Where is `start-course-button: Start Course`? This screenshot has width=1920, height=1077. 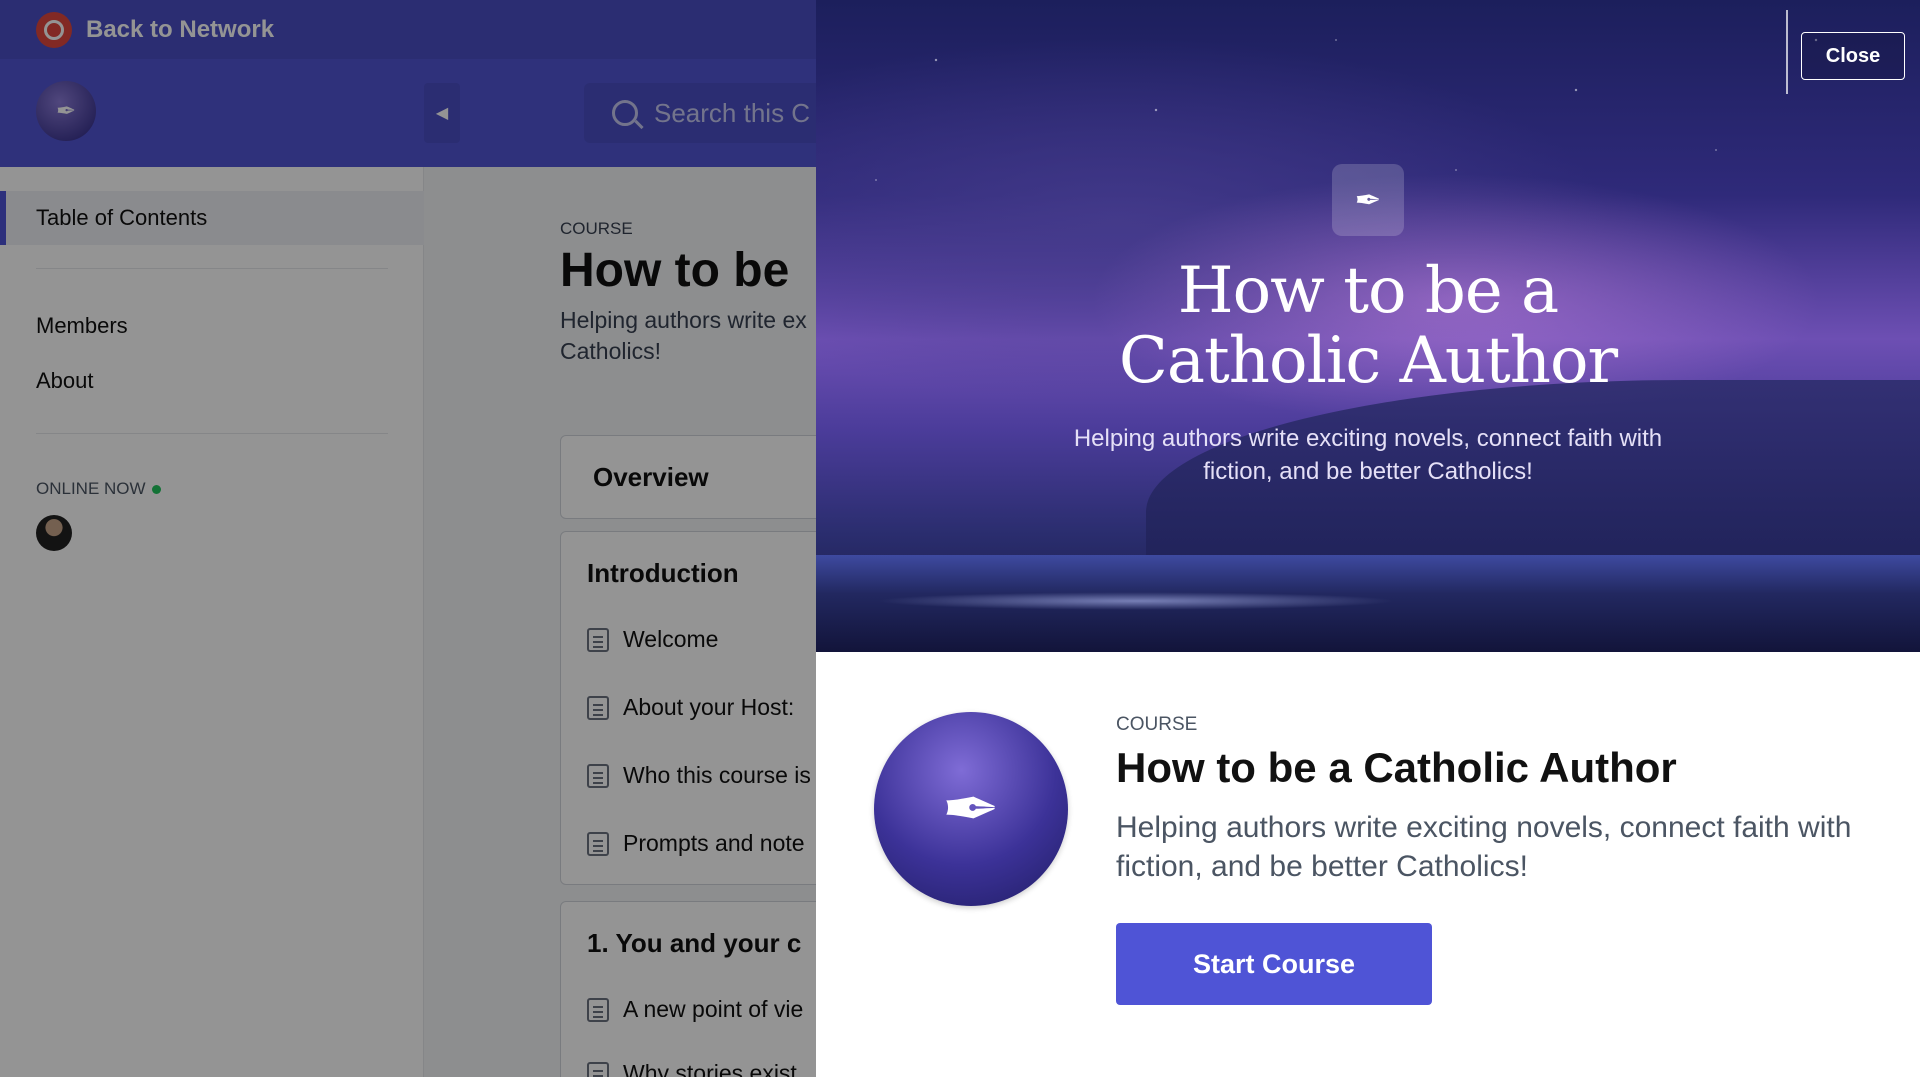 start-course-button: Start Course is located at coordinates (1274, 964).